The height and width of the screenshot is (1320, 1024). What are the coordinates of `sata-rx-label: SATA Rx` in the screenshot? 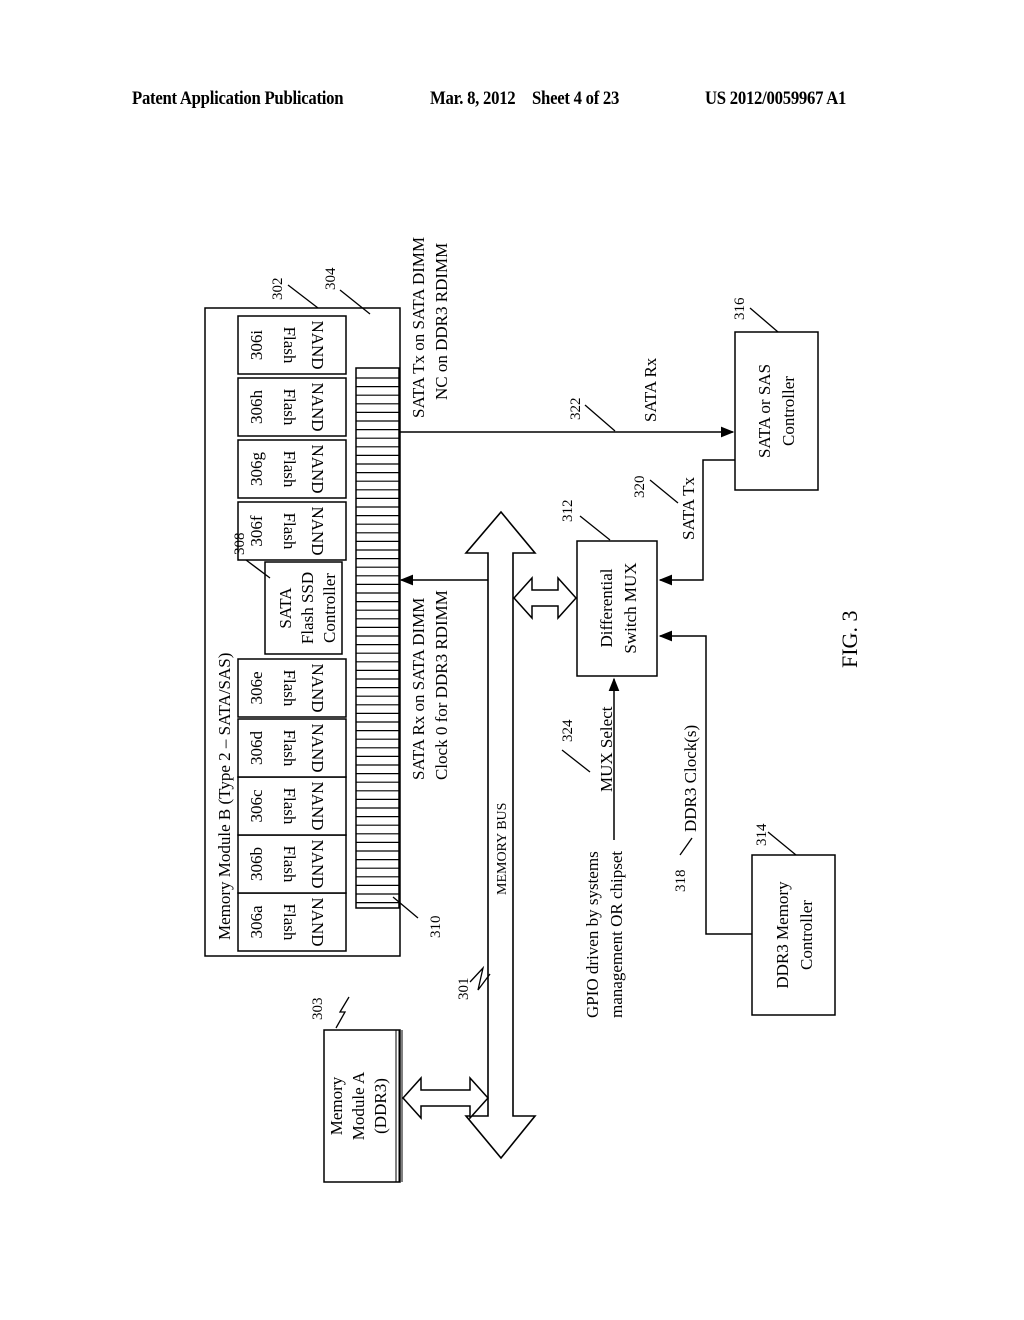 It's located at (650, 389).